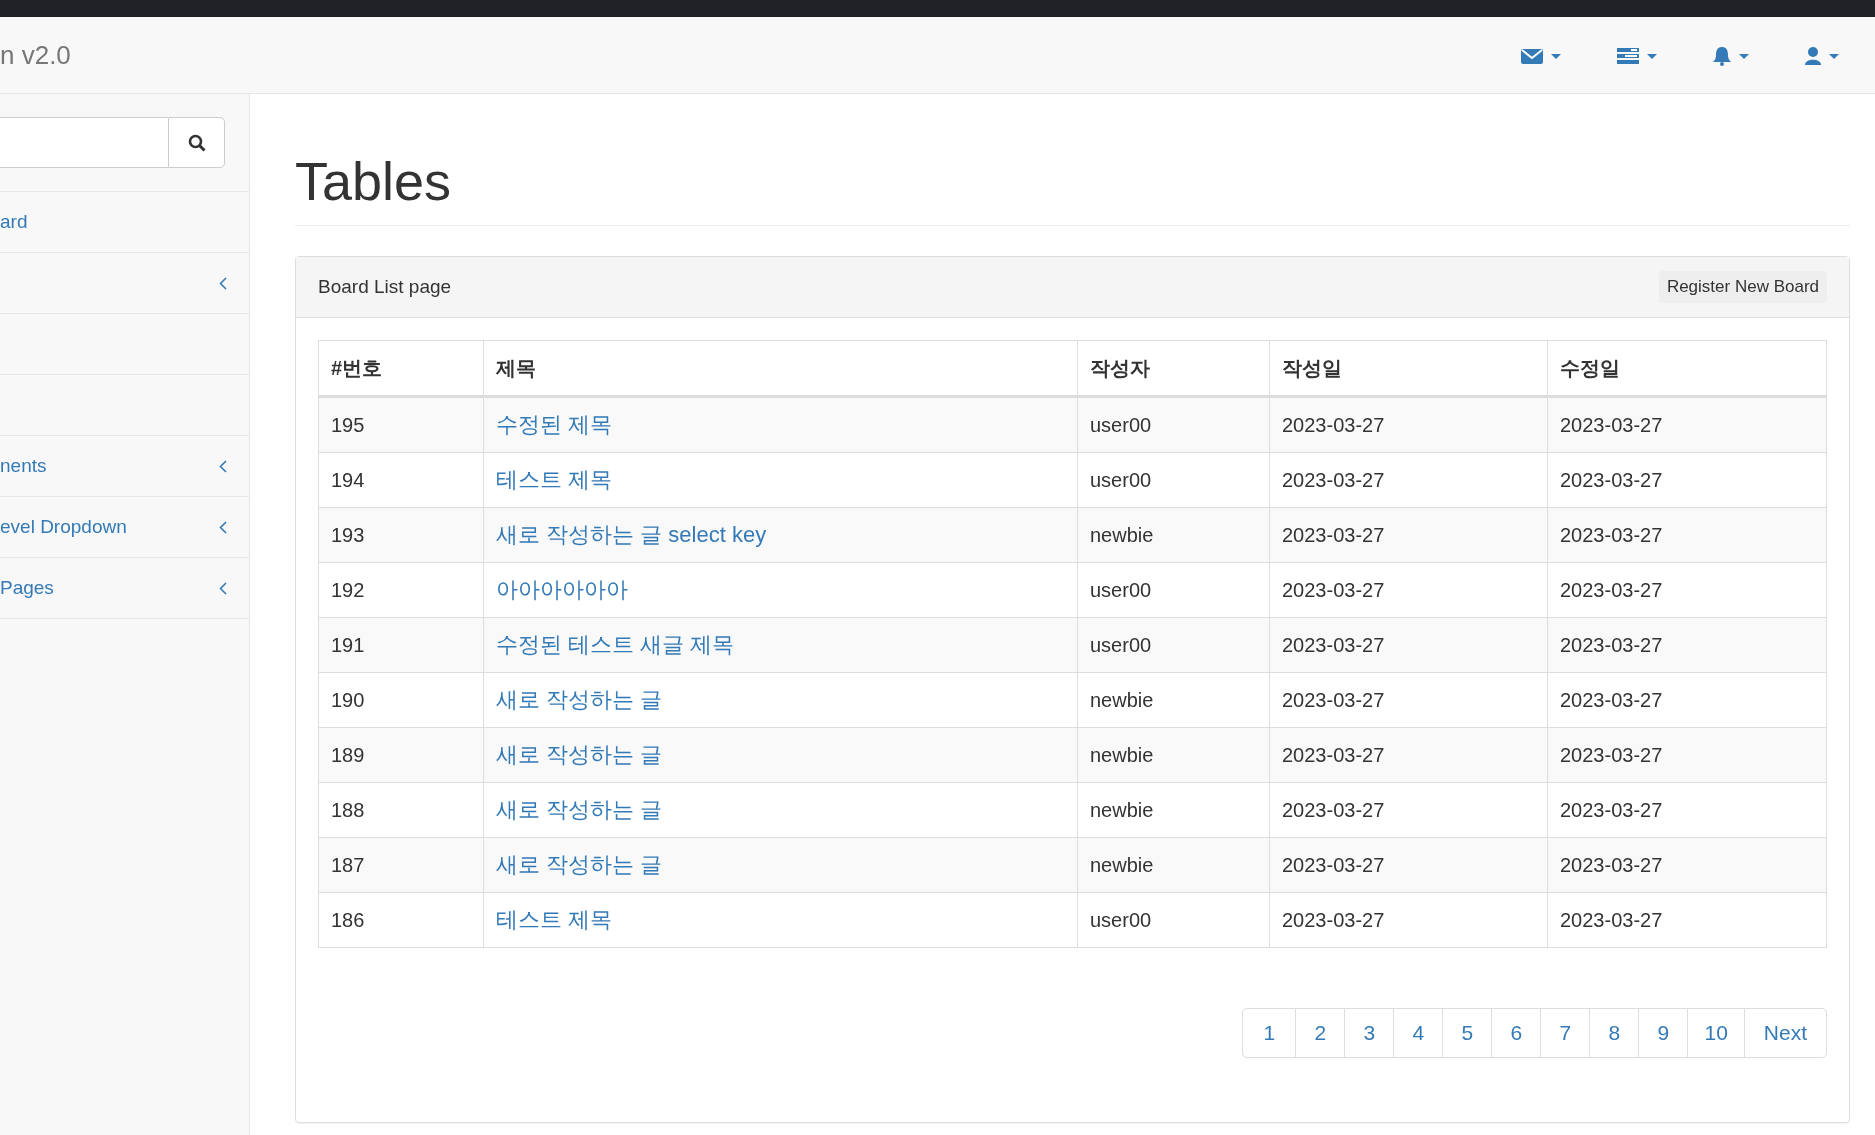 This screenshot has width=1875, height=1135. Describe the element at coordinates (401, 535) in the screenshot. I see `table-cell: 193` at that location.